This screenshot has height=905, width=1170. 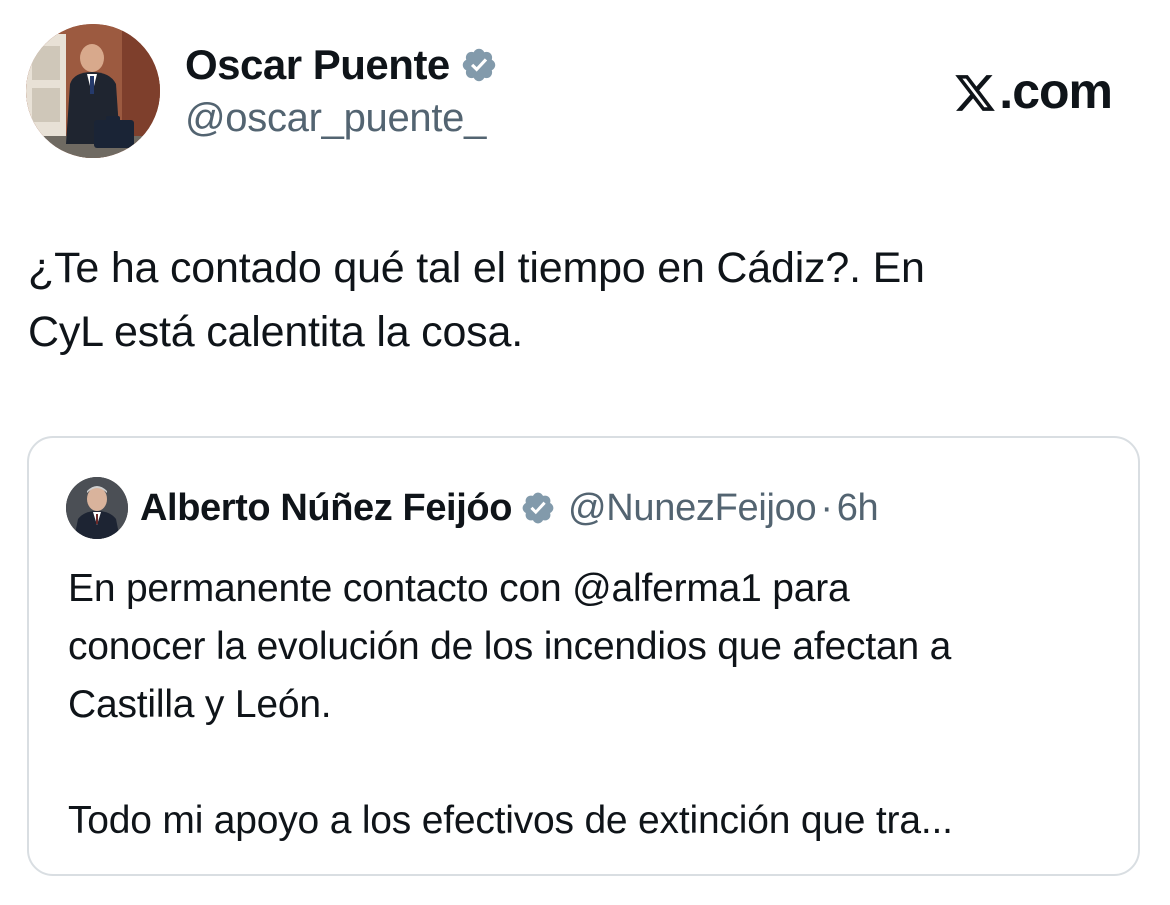 I want to click on x-logo-icon, so click(x=975, y=91).